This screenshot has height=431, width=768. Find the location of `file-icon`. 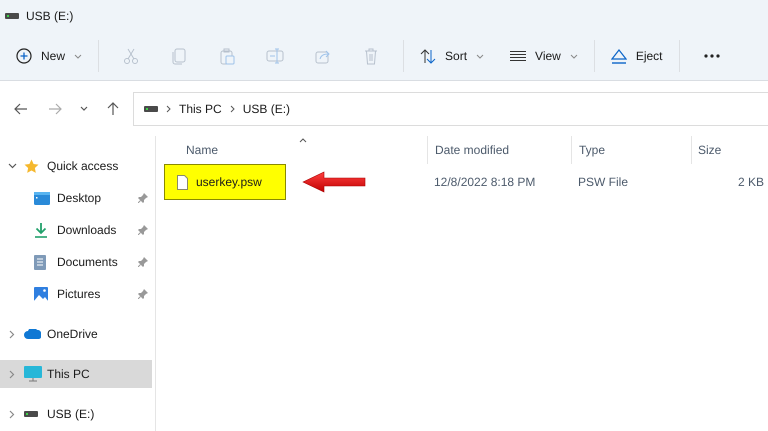

file-icon is located at coordinates (182, 182).